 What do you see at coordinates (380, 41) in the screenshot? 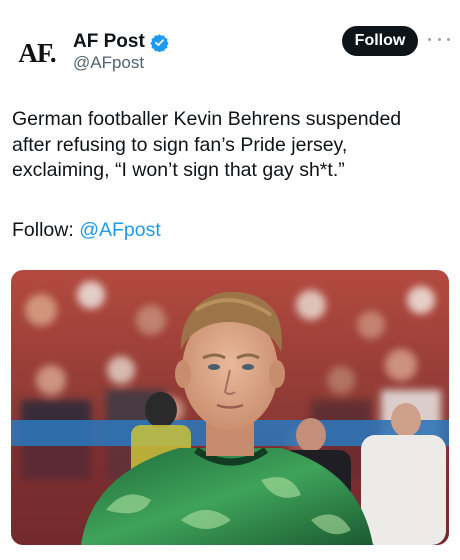
I see `follow-button: Follow` at bounding box center [380, 41].